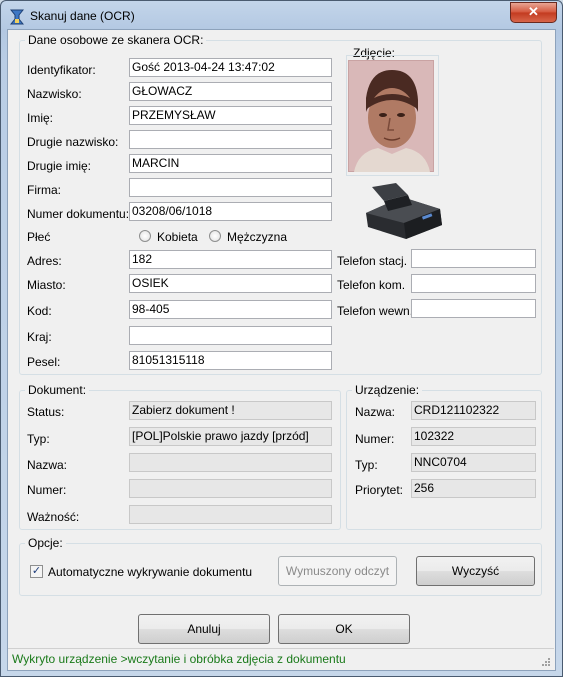 The height and width of the screenshot is (677, 563). Describe the element at coordinates (230, 139) in the screenshot. I see `second-surname-field` at that location.